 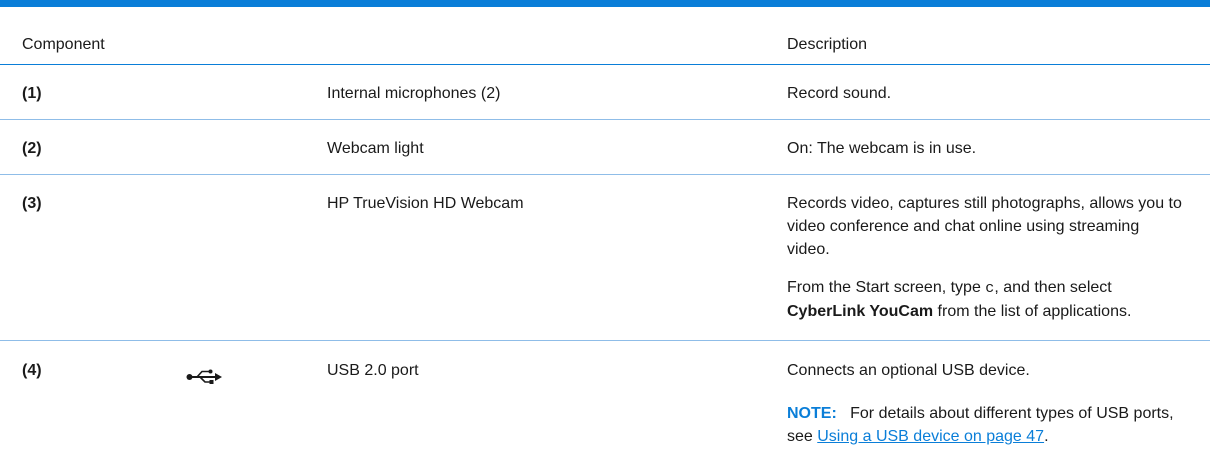 I want to click on header-component: Component, so click(x=63, y=44).